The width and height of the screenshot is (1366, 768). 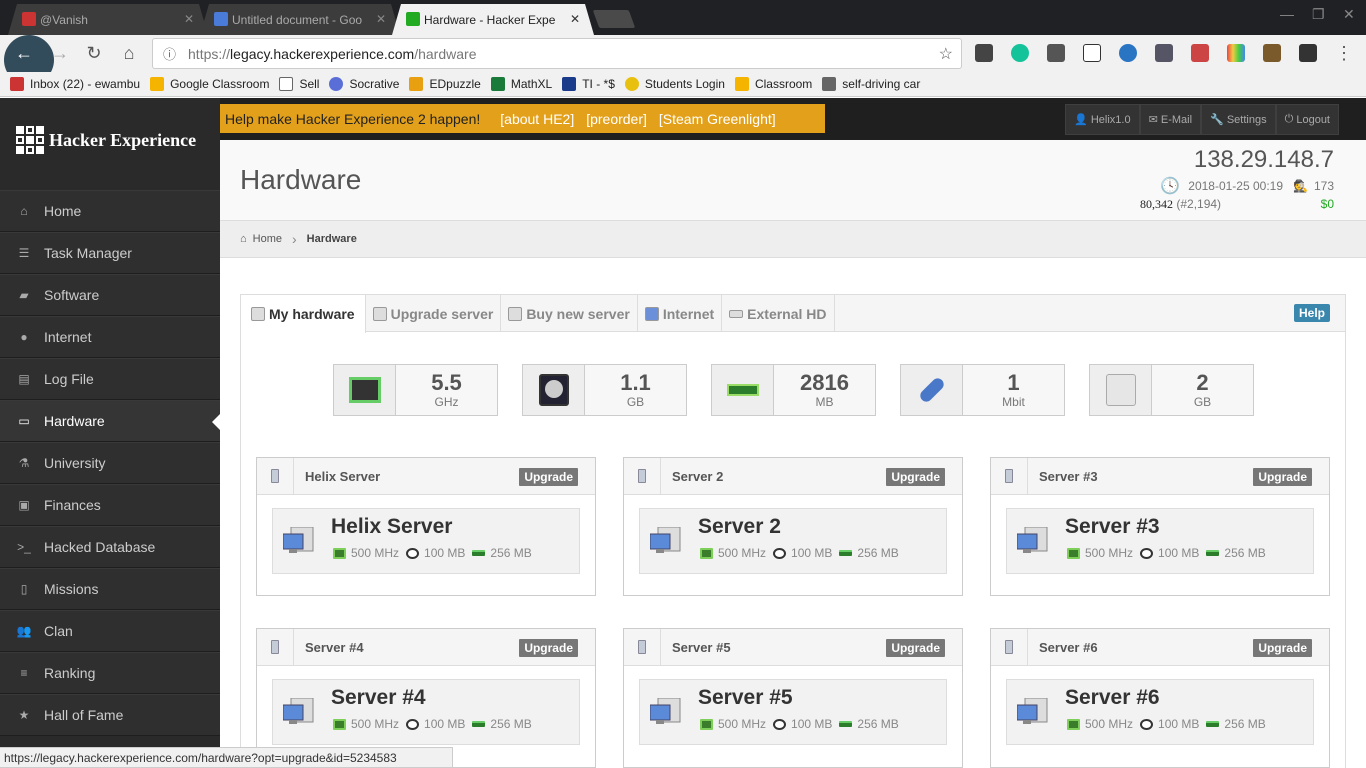 What do you see at coordinates (604, 390) in the screenshot?
I see `stat-hdd: 1.1 GB` at bounding box center [604, 390].